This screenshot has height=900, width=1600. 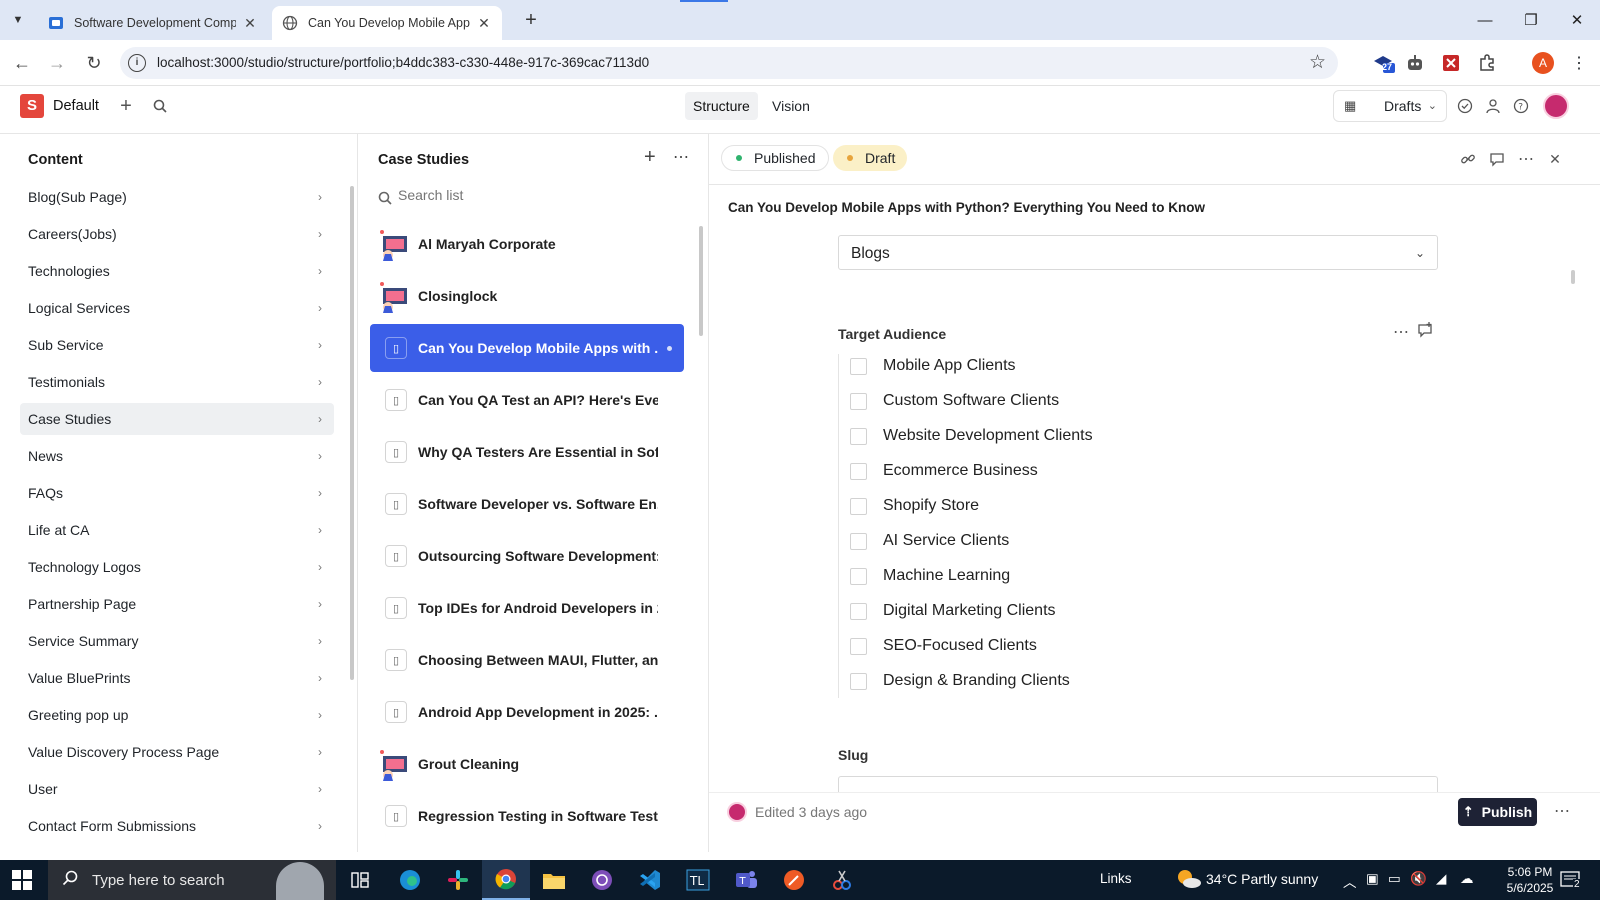 I want to click on battery-icon: ▭, so click(x=1394, y=879).